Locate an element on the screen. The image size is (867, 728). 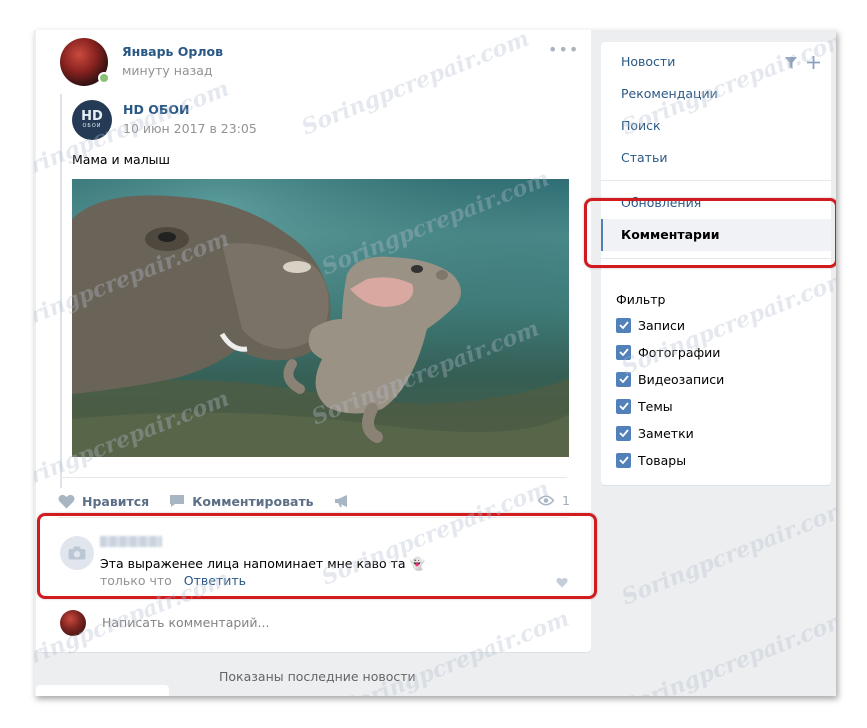
comment-highlight-box is located at coordinates (317, 556).